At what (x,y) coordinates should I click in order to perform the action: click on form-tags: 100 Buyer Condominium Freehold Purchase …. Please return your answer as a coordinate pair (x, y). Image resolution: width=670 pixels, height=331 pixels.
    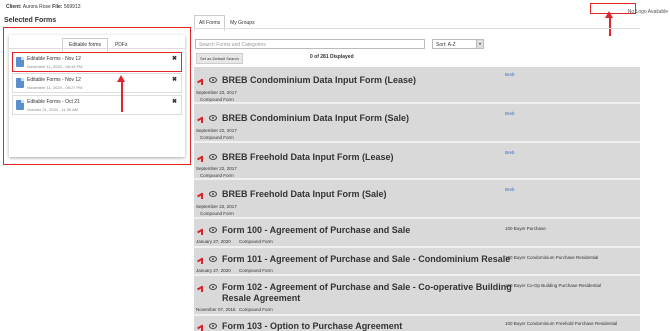
    Looking at the image, I should click on (561, 323).